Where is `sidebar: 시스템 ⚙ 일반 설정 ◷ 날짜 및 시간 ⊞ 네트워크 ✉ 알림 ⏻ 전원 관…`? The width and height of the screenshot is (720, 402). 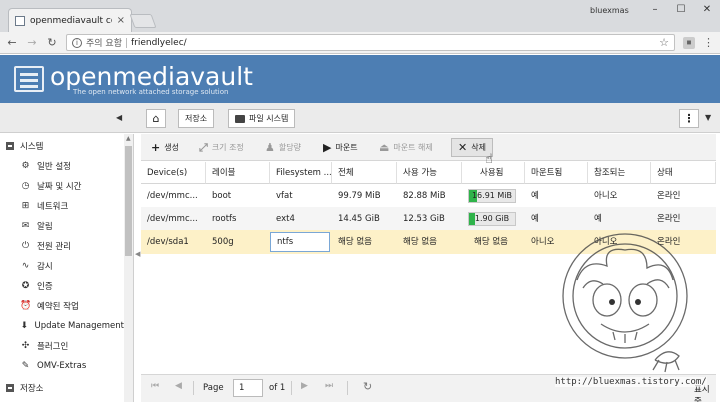 sidebar: 시스템 ⚙ 일반 설정 ◷ 날짜 및 시간 ⊞ 네트워크 ✉ 알림 ⏻ 전원 관… is located at coordinates (67, 268).